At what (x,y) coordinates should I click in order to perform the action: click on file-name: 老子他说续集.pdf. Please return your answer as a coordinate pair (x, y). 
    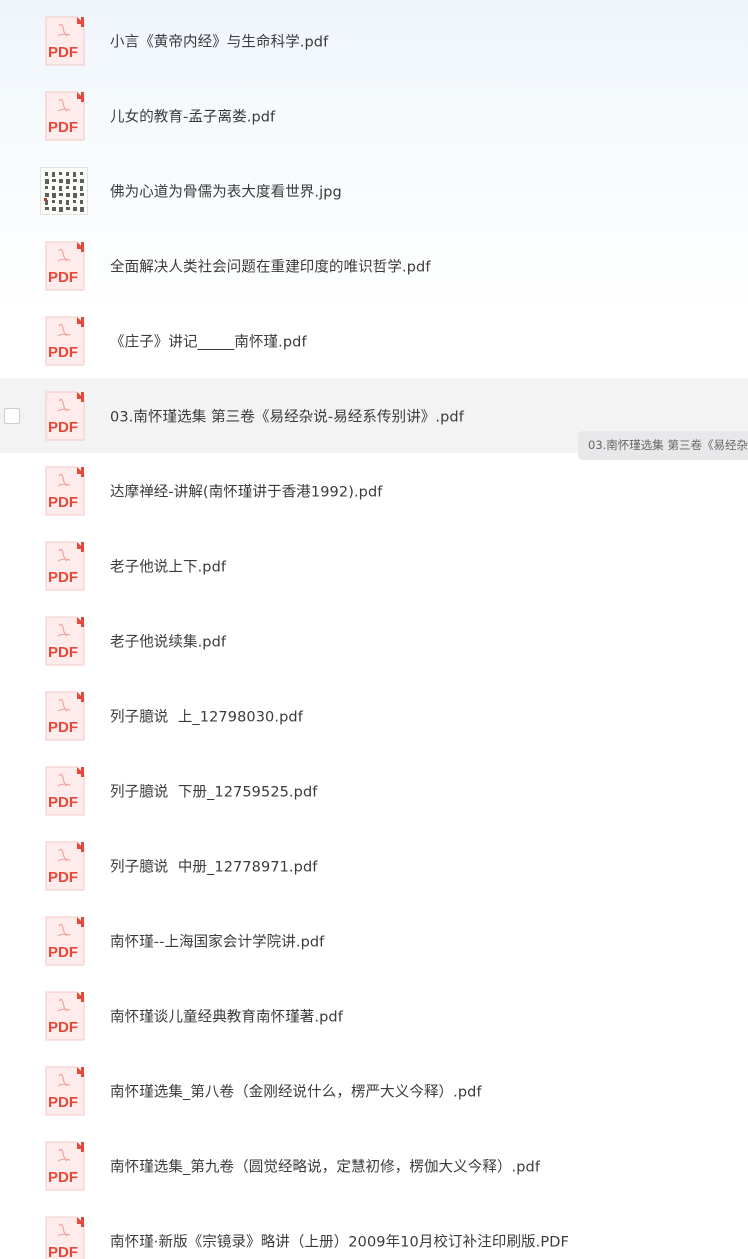
    Looking at the image, I should click on (168, 640).